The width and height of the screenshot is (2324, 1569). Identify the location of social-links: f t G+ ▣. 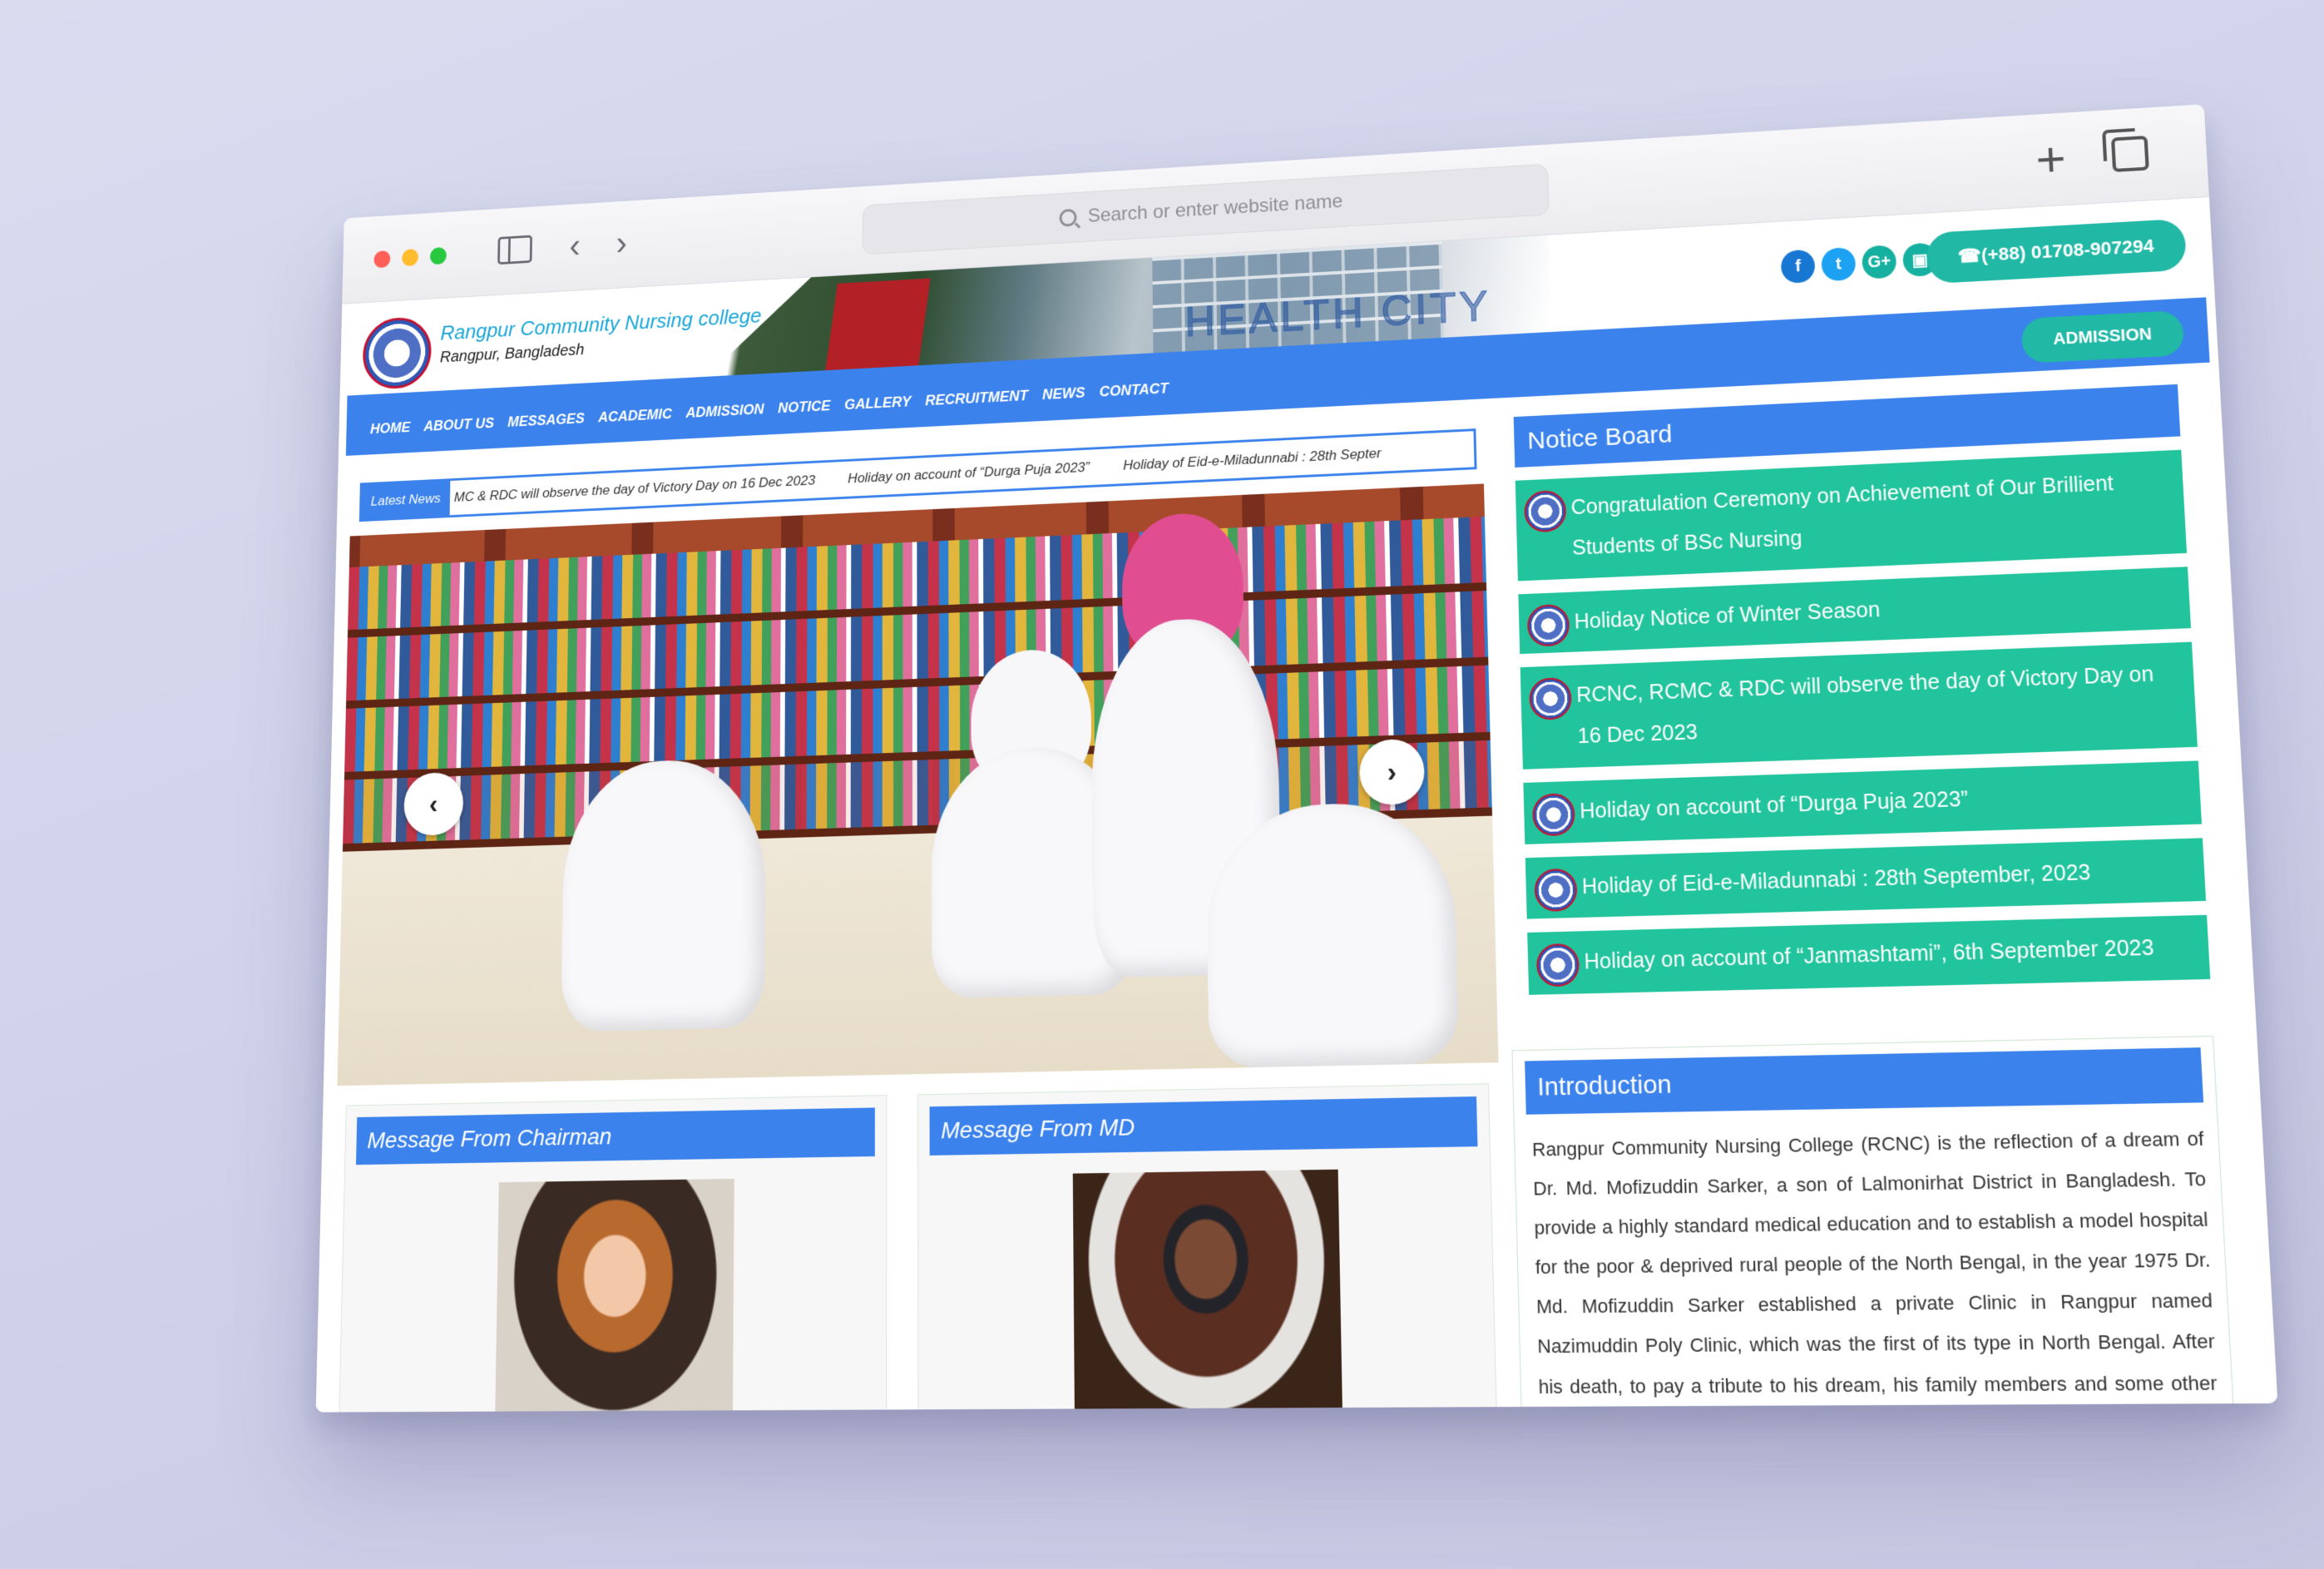
(1859, 263).